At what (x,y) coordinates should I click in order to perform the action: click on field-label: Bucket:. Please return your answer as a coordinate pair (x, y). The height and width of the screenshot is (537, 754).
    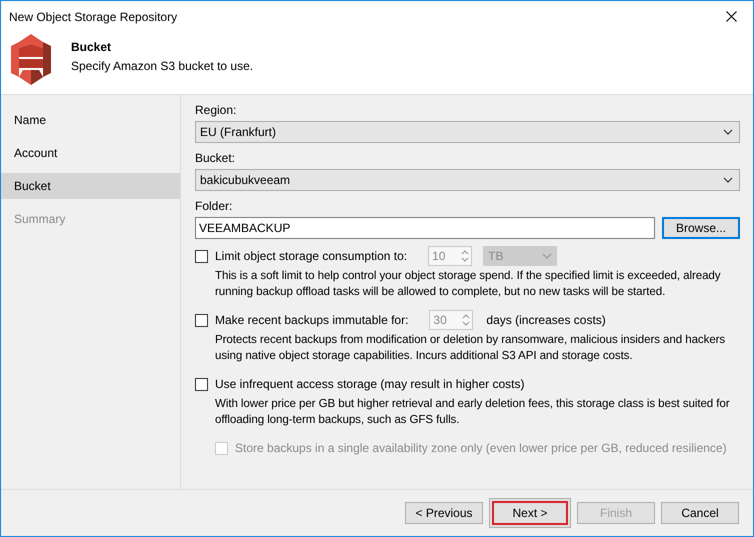
    Looking at the image, I should click on (215, 158).